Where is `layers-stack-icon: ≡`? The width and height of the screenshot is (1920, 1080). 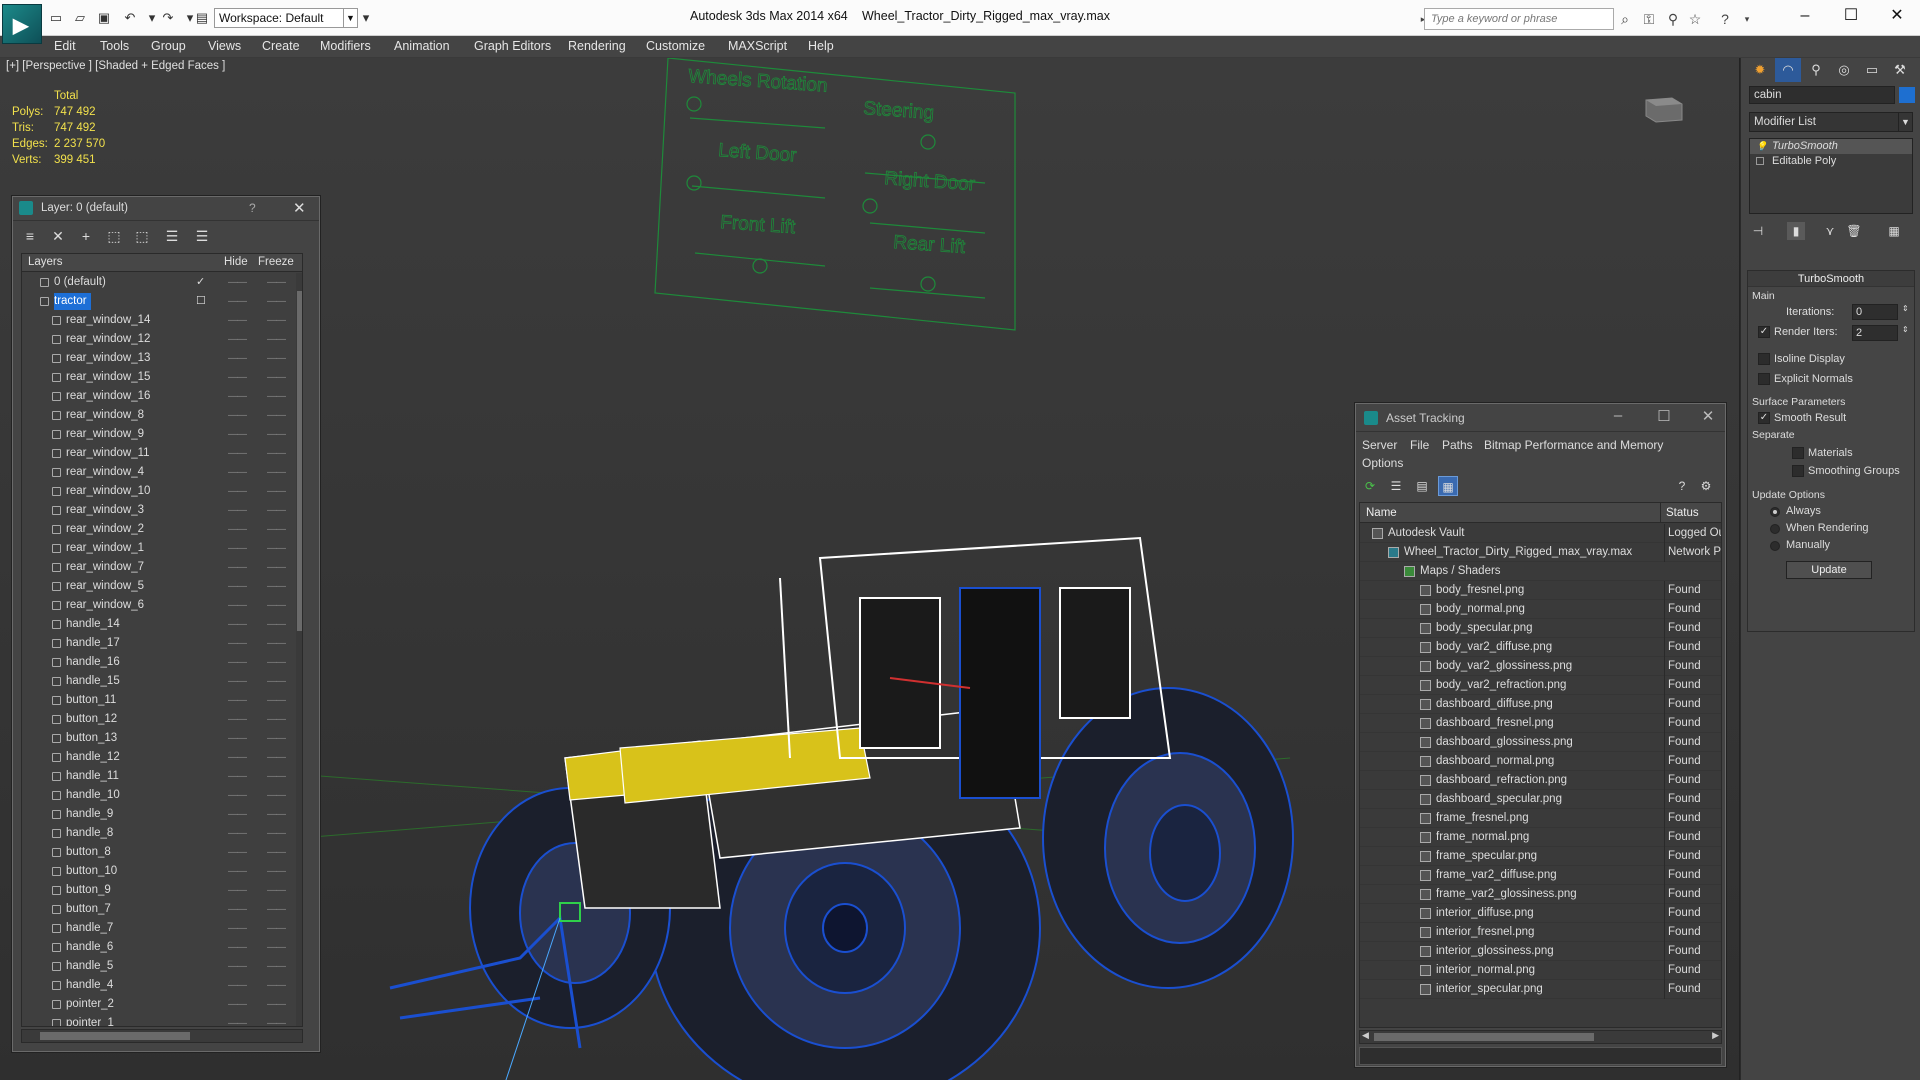 layers-stack-icon: ≡ is located at coordinates (30, 236).